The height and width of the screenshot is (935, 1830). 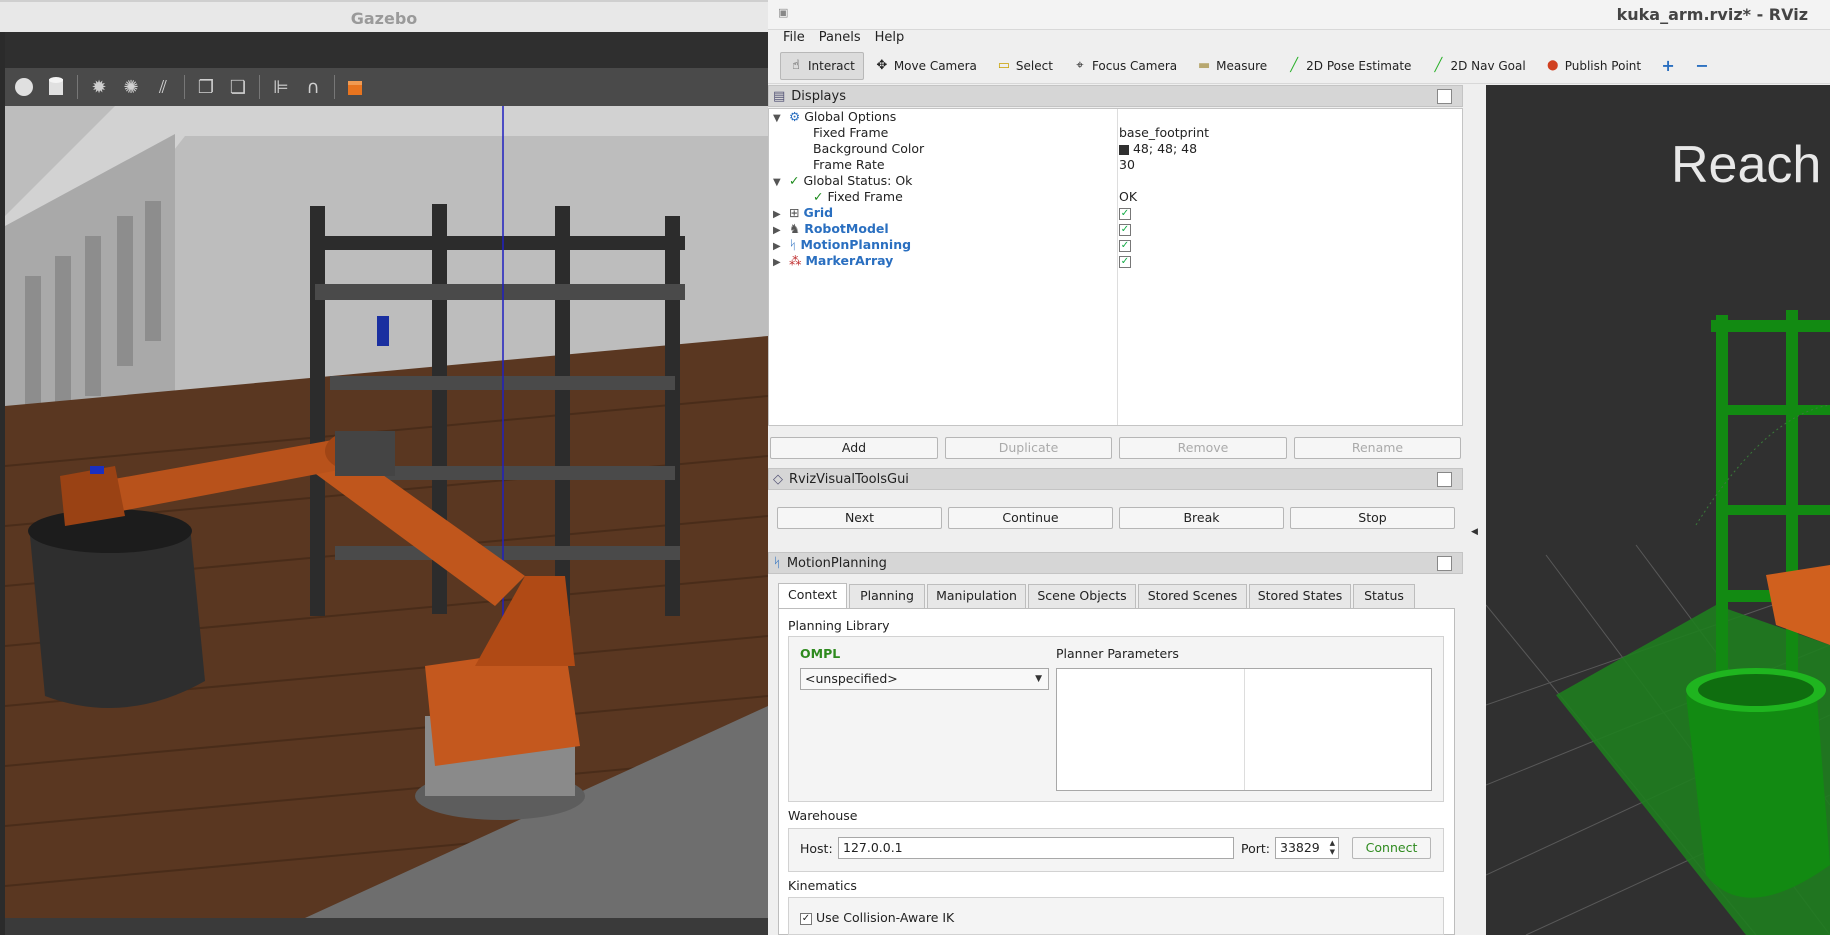 I want to click on sun-icon: ✹, so click(x=99, y=87).